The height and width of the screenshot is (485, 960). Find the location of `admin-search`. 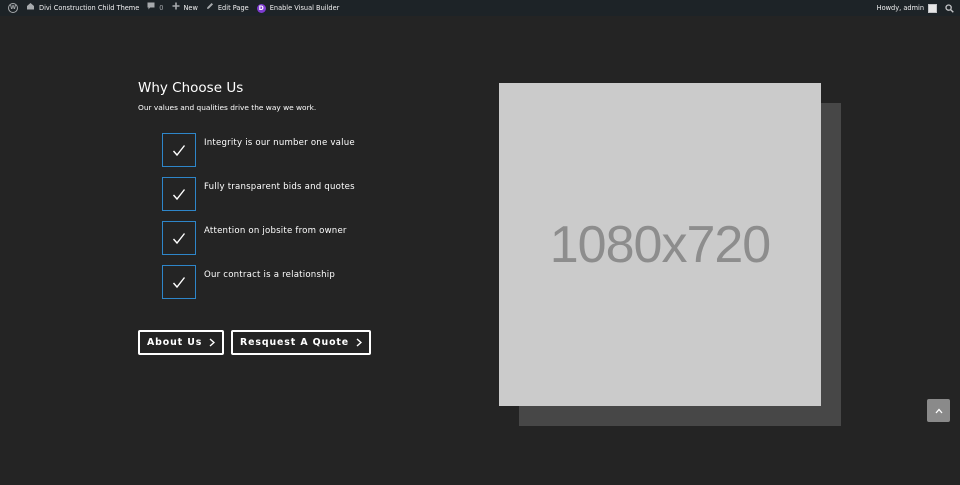

admin-search is located at coordinates (950, 8).